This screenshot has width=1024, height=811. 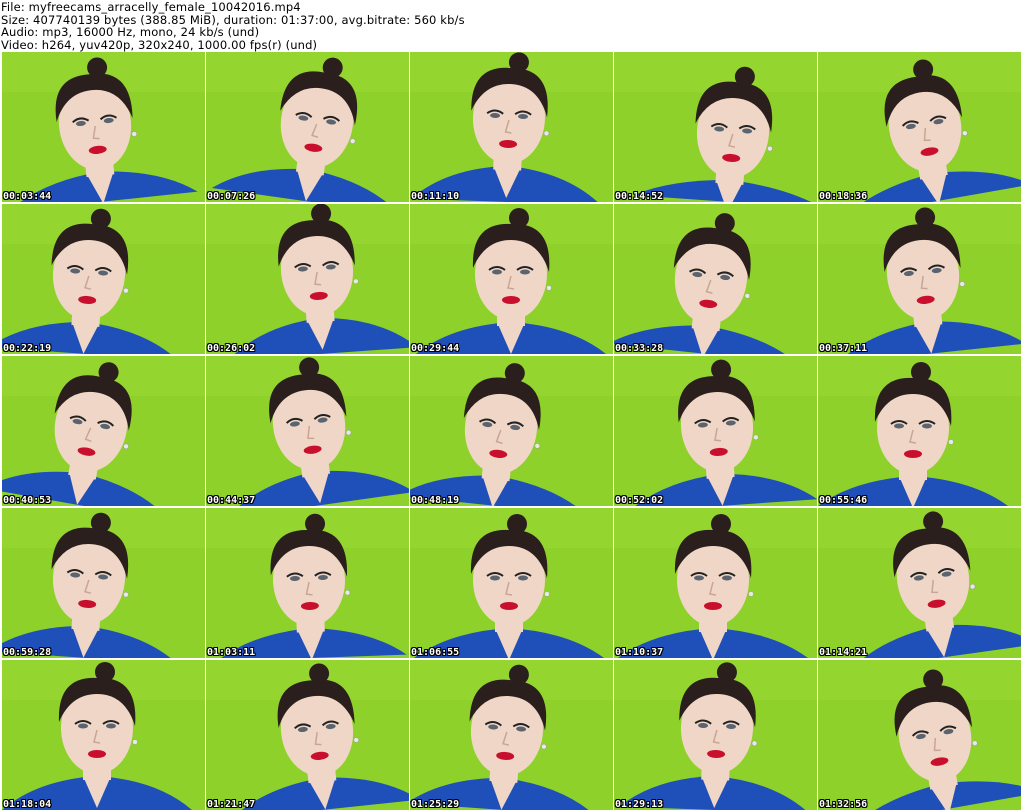 I want to click on video-frame-thumbnail: 00:40:53, so click(x=103, y=431).